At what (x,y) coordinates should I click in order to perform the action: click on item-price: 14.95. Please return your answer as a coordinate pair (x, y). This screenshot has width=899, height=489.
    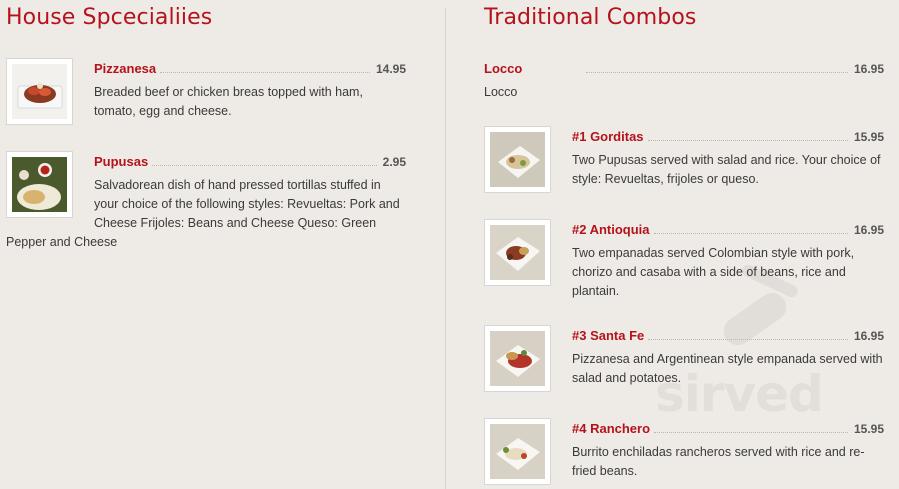
    Looking at the image, I should click on (390, 69).